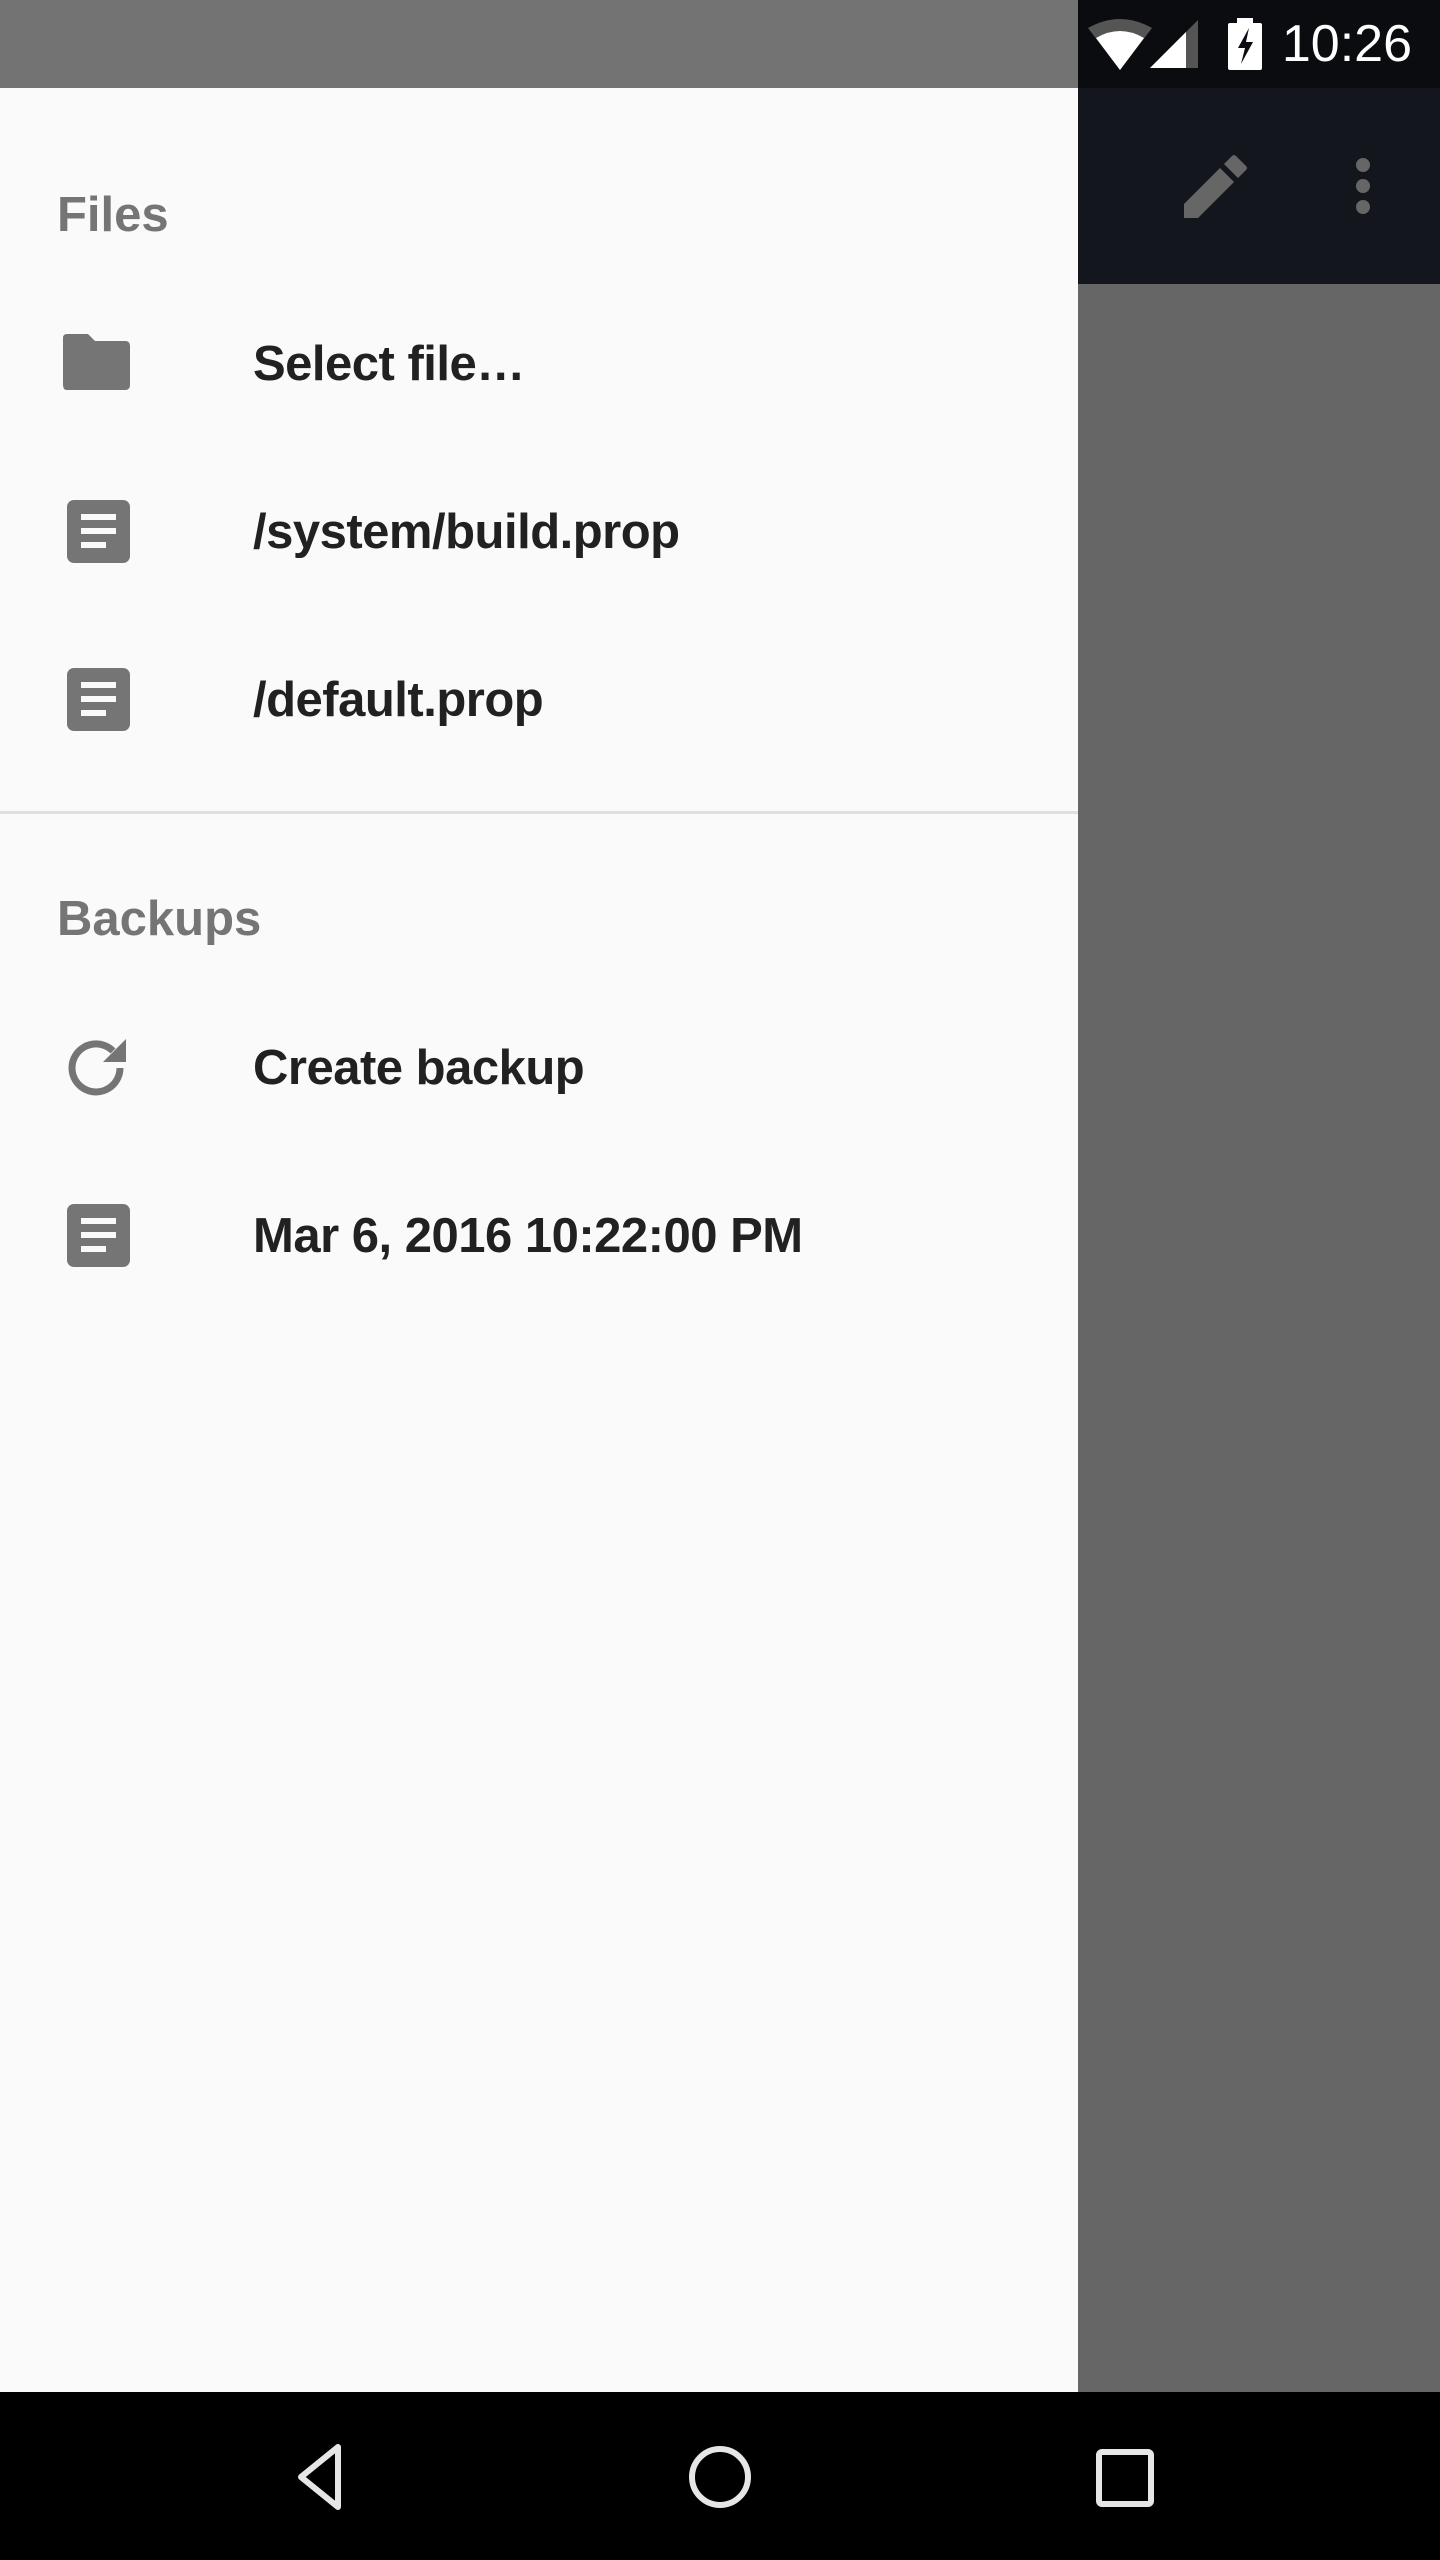  Describe the element at coordinates (113, 215) in the screenshot. I see `section-header-files: Files` at that location.